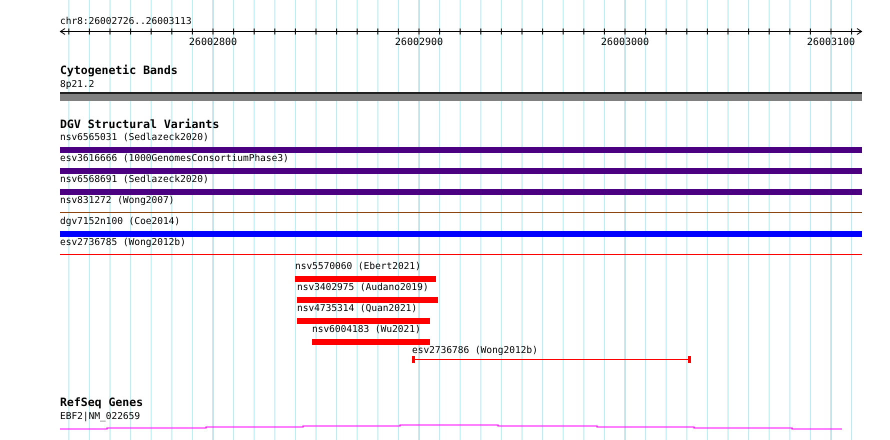 This screenshot has width=890, height=440. Describe the element at coordinates (117, 200) in the screenshot. I see `feature-label: nsv831272 (Wong2007)` at that location.